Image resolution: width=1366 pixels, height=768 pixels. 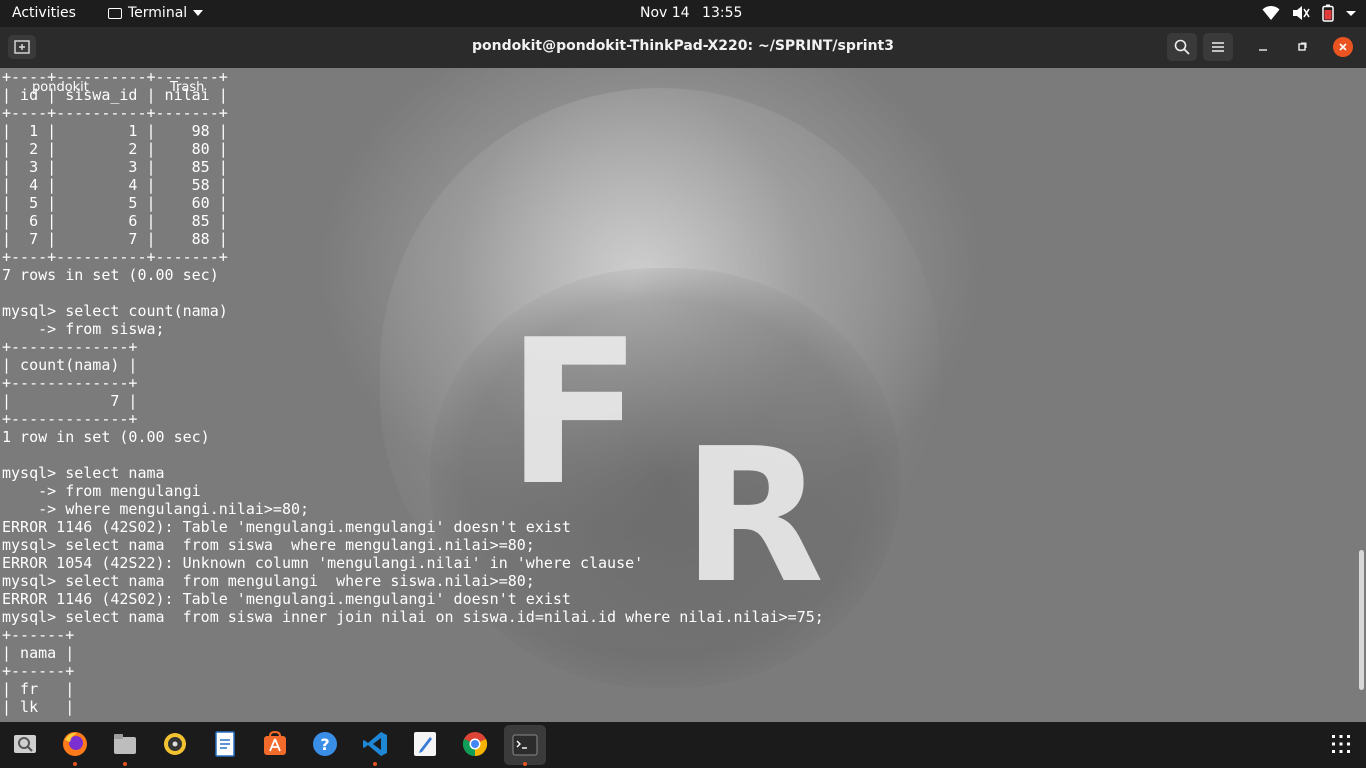 What do you see at coordinates (1271, 13) in the screenshot?
I see `wifi-icon` at bounding box center [1271, 13].